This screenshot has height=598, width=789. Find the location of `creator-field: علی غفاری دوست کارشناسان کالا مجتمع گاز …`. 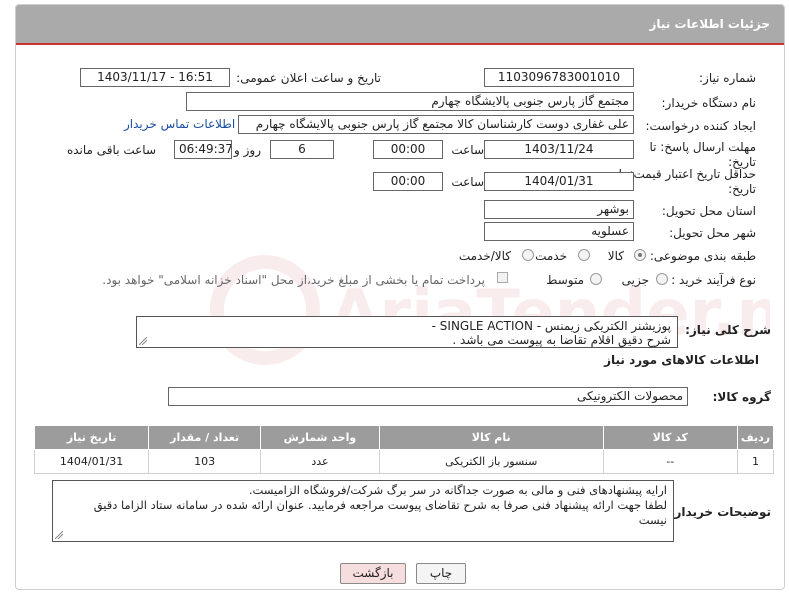

creator-field: علی غفاری دوست کارشناسان کالا مجتمع گاز … is located at coordinates (436, 124).